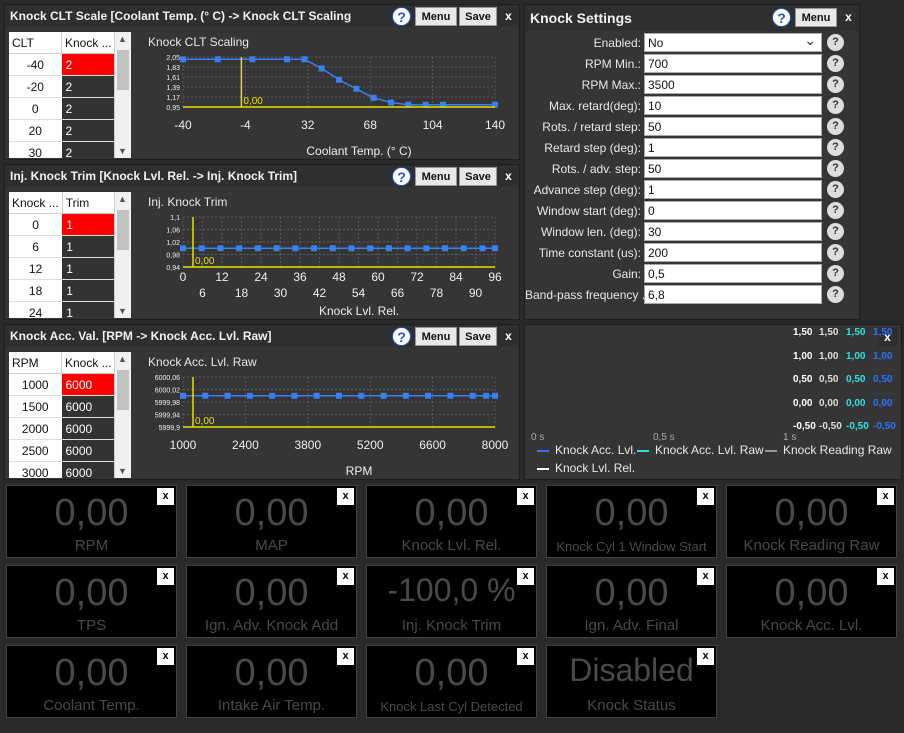 This screenshot has height=733, width=904. What do you see at coordinates (436, 16) in the screenshot?
I see `clt-menu-button: Menu` at bounding box center [436, 16].